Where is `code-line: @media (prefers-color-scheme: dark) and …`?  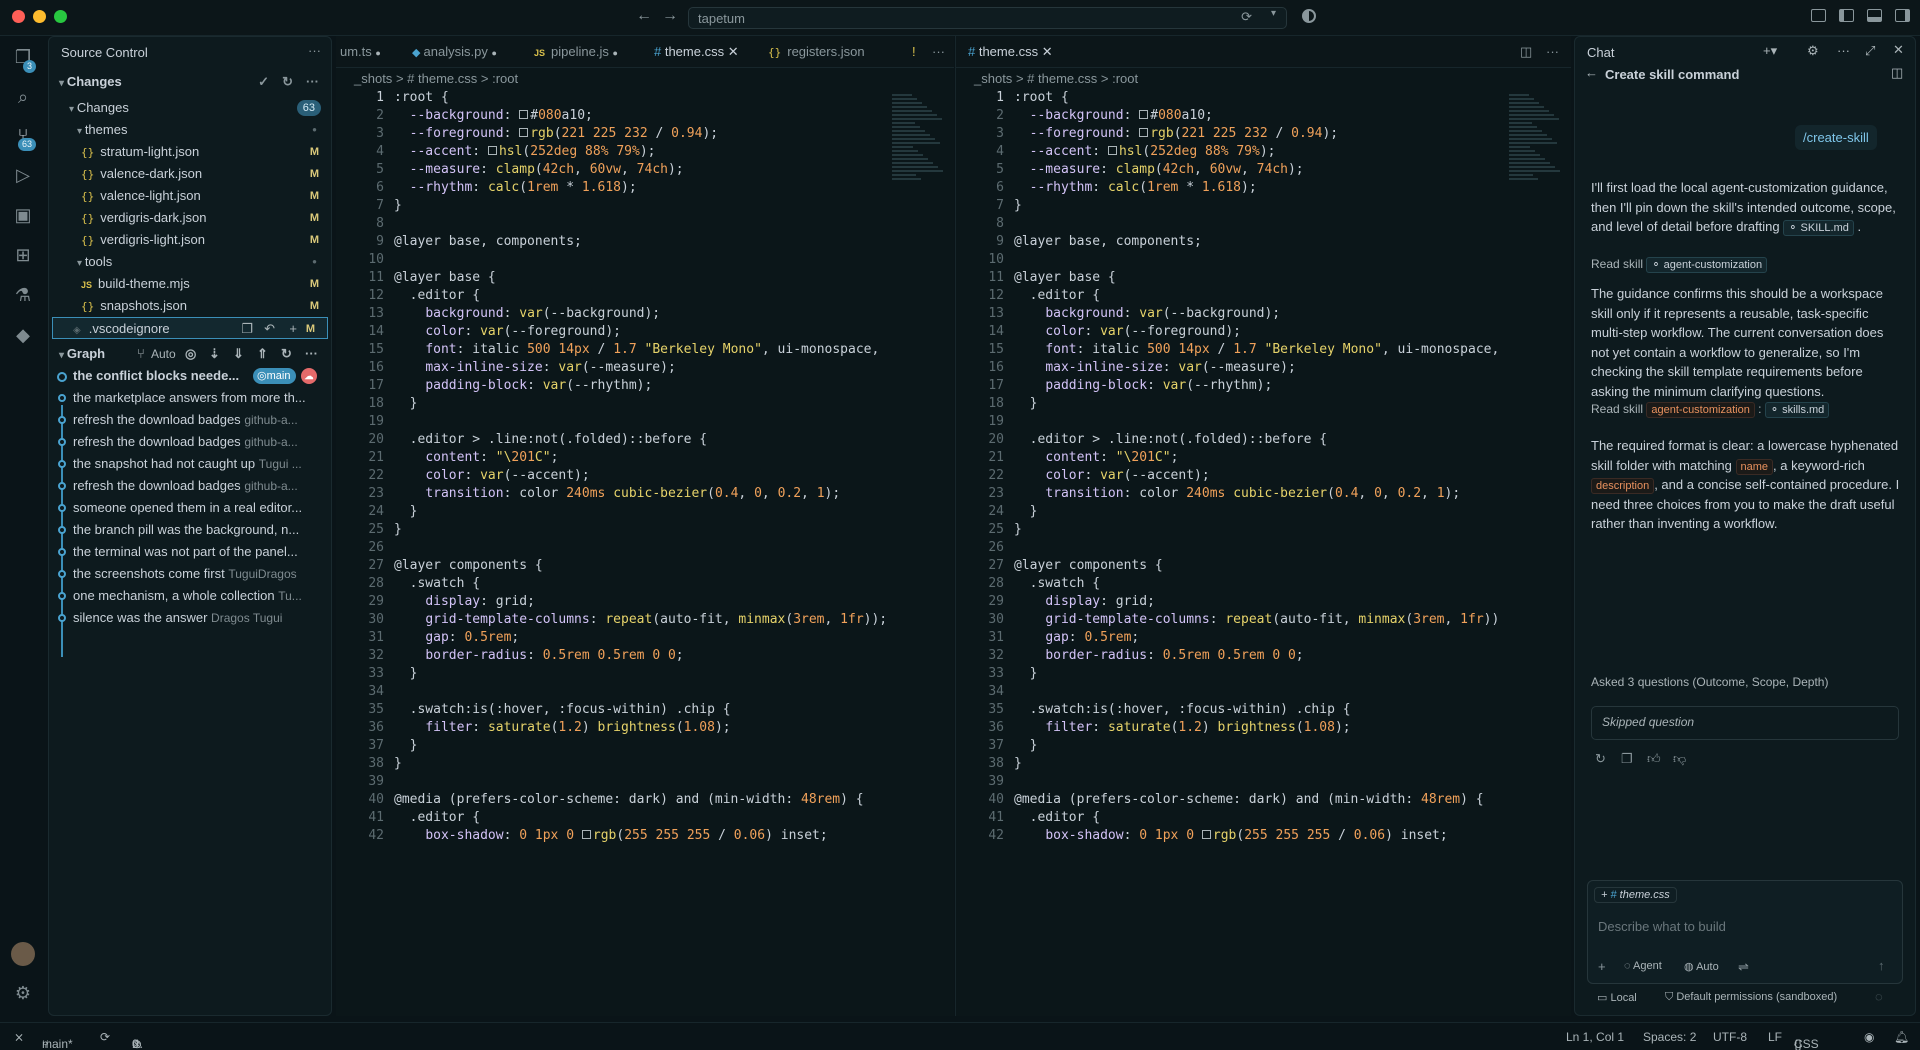 code-line: @media (prefers-color-scheme: dark) and … is located at coordinates (1257, 799).